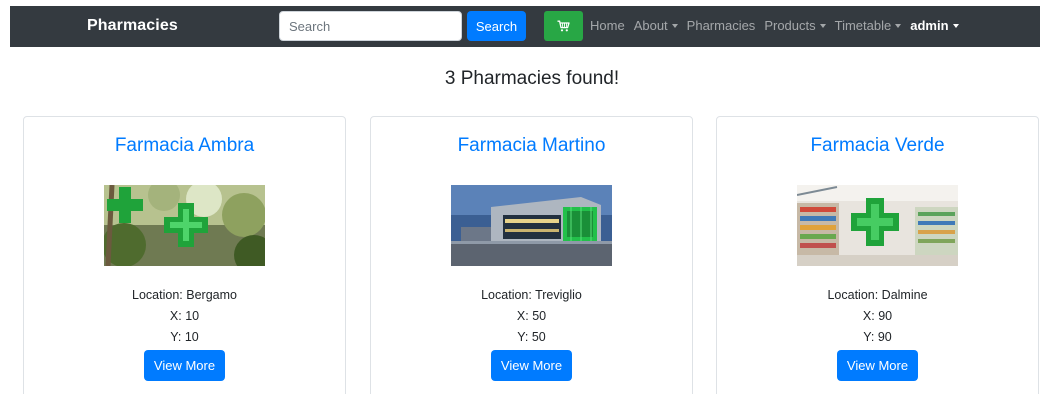 The image size is (1040, 394). I want to click on nav-pharmacies: Pharmacies, so click(721, 25).